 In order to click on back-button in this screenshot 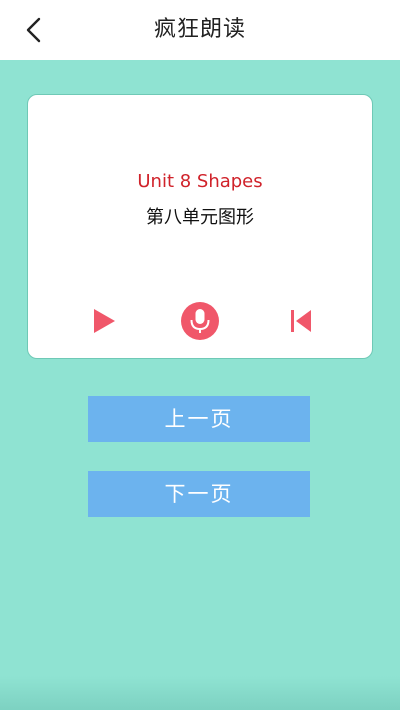, I will do `click(34, 30)`.